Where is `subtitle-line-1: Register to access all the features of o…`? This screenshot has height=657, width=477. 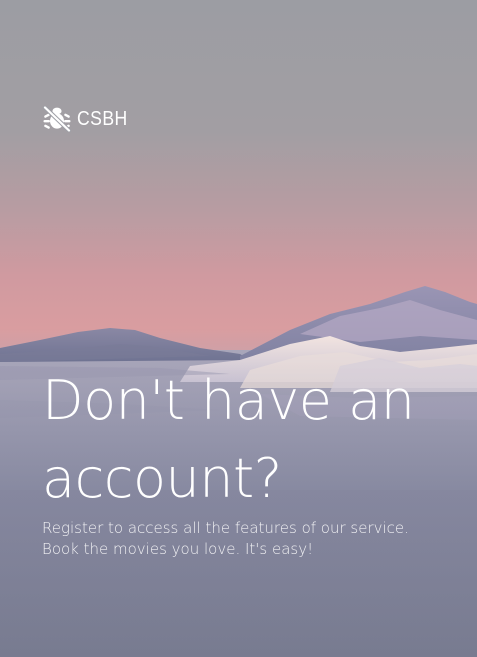 subtitle-line-1: Register to access all the features of o… is located at coordinates (225, 528).